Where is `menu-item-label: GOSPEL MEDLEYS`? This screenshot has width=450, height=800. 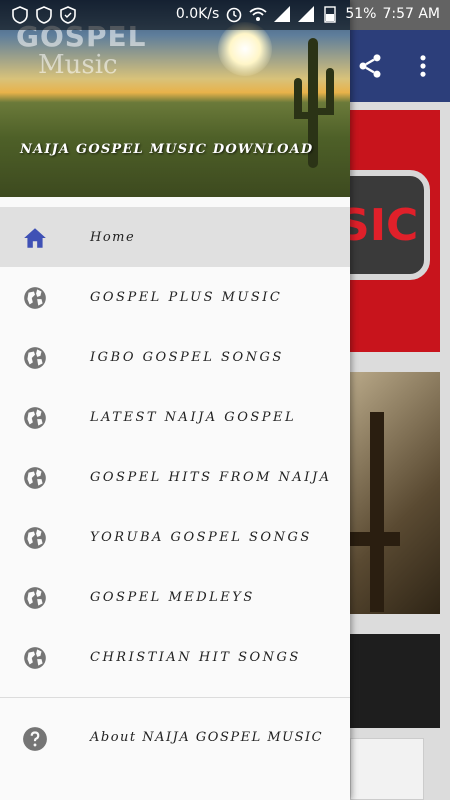
menu-item-label: GOSPEL MEDLEYS is located at coordinates (172, 597).